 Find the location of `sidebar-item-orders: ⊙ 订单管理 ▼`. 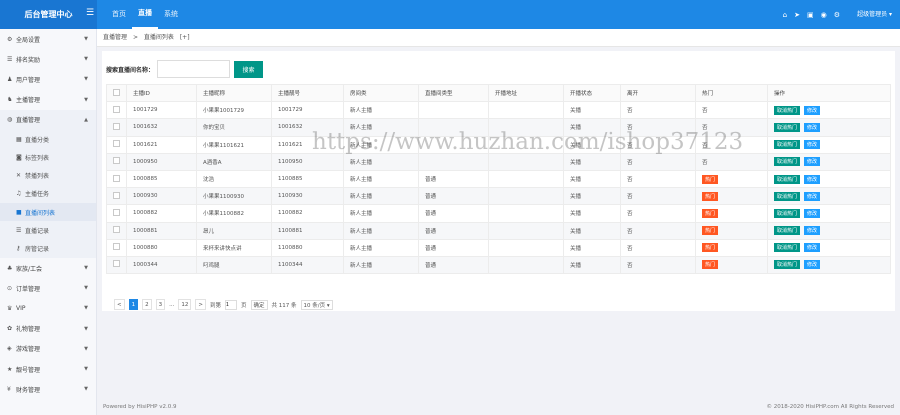

sidebar-item-orders: ⊙ 订单管理 ▼ is located at coordinates (48, 288).